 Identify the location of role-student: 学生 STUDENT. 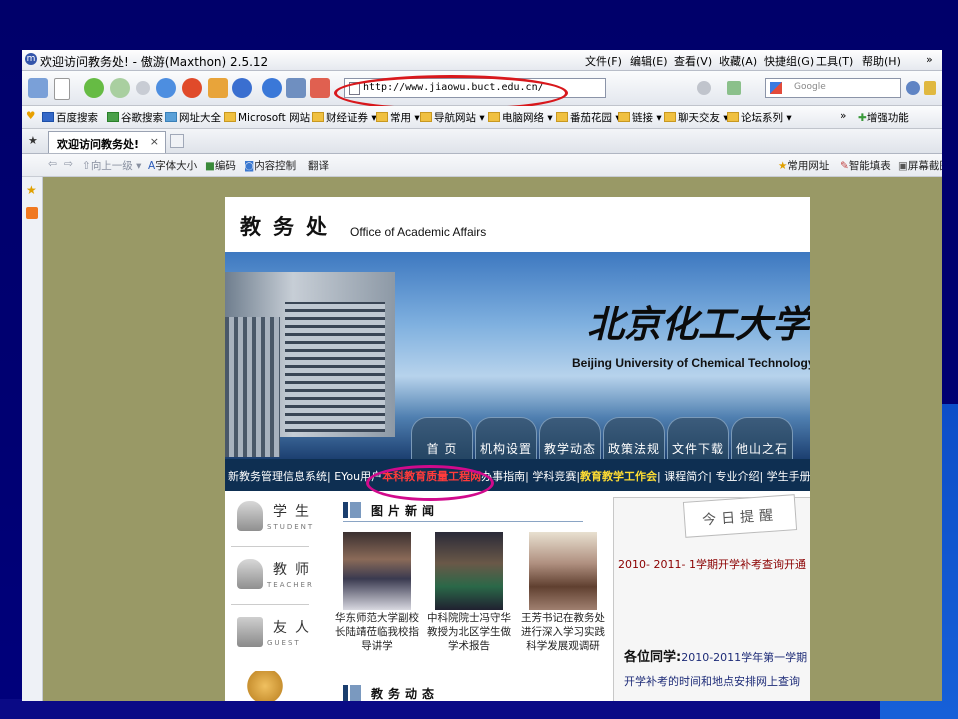
(270, 518).